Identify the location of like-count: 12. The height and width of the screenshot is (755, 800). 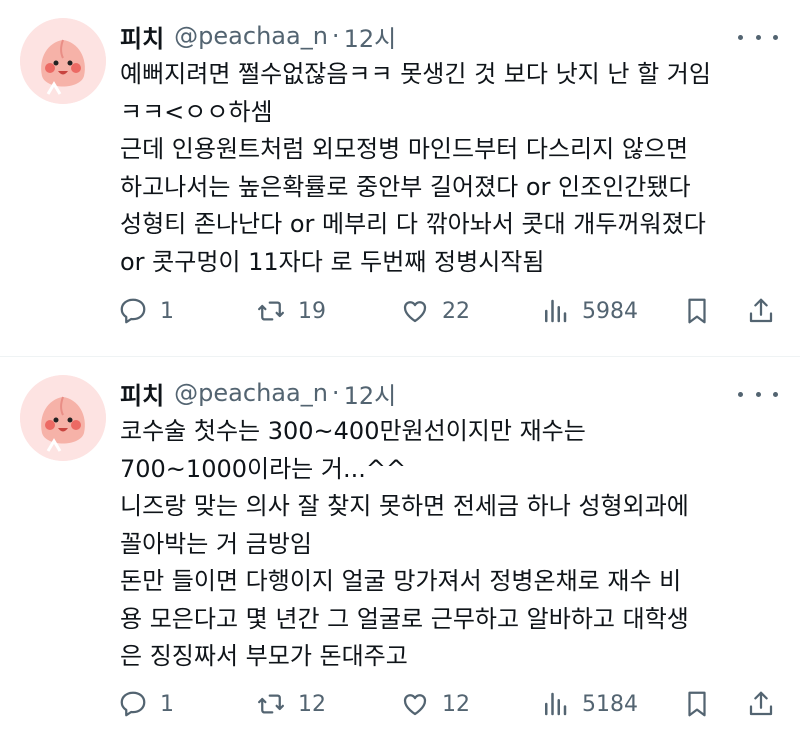
(456, 704).